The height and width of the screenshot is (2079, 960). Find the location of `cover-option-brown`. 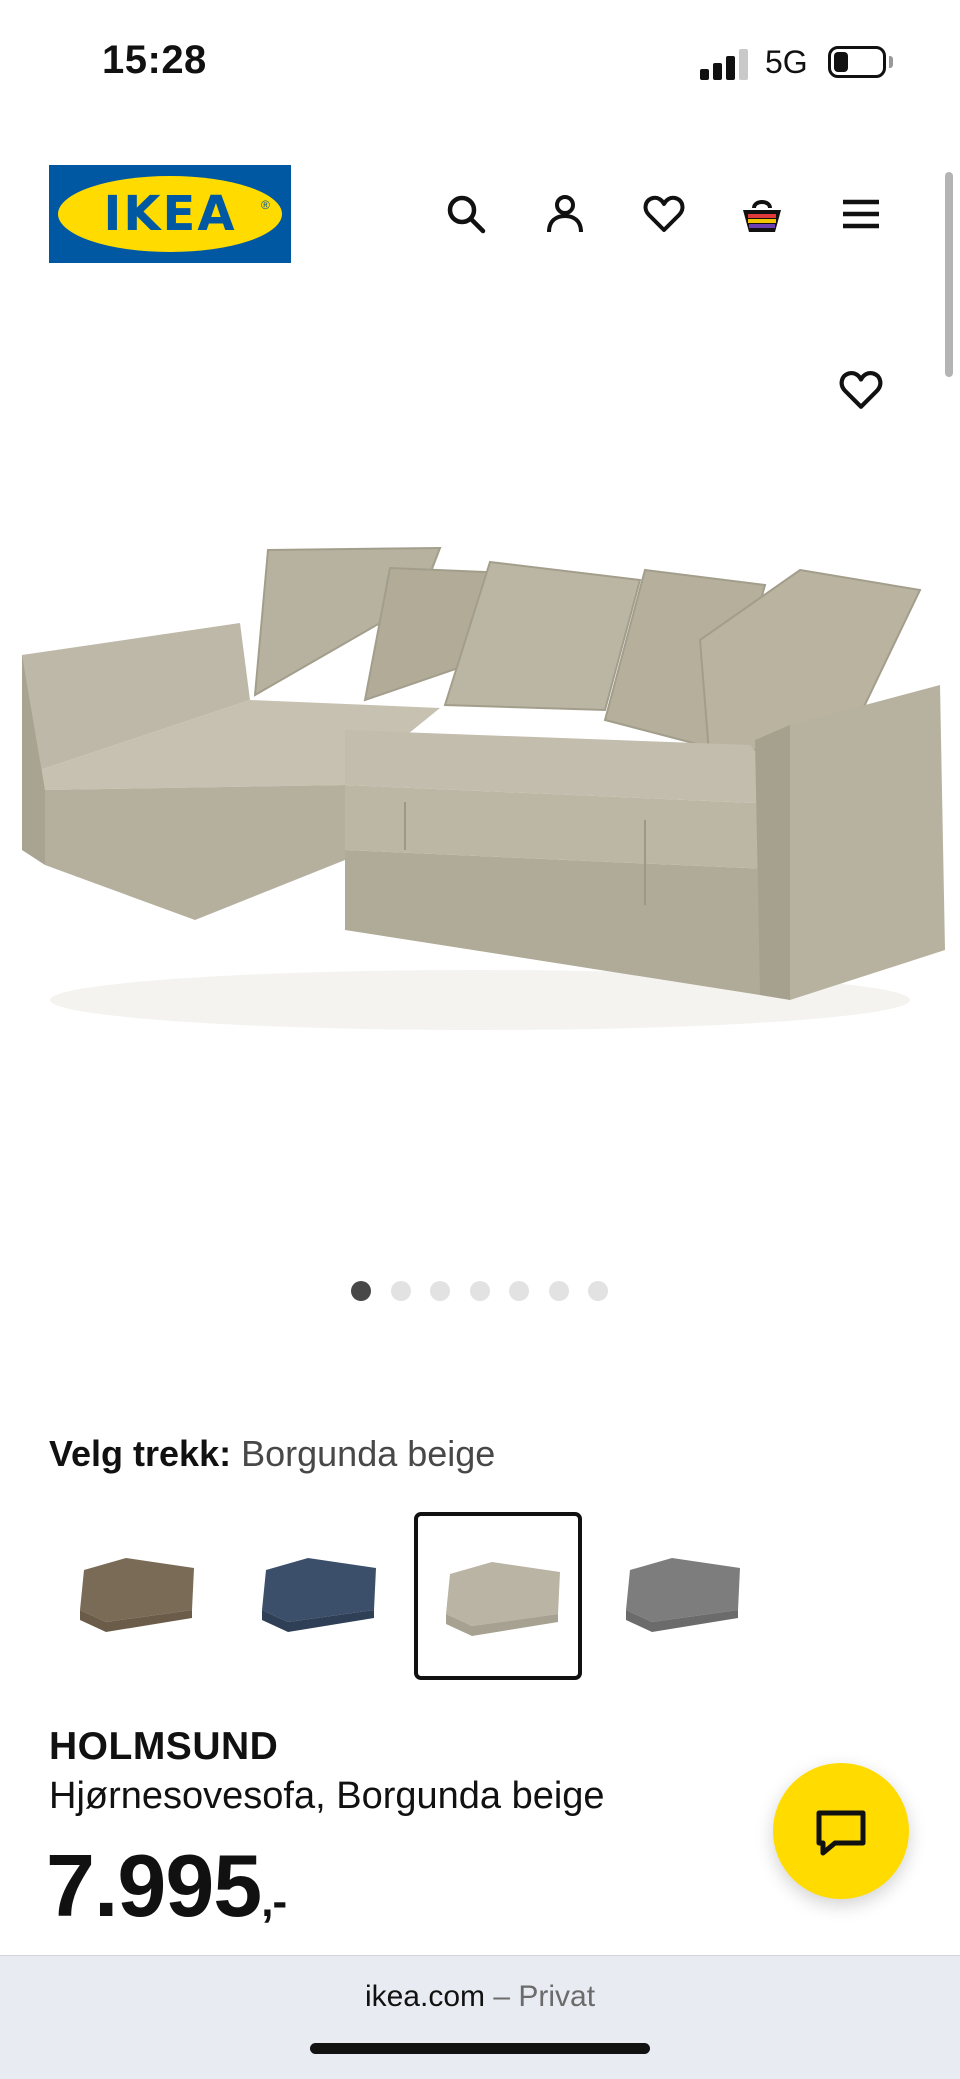

cover-option-brown is located at coordinates (136, 1596).